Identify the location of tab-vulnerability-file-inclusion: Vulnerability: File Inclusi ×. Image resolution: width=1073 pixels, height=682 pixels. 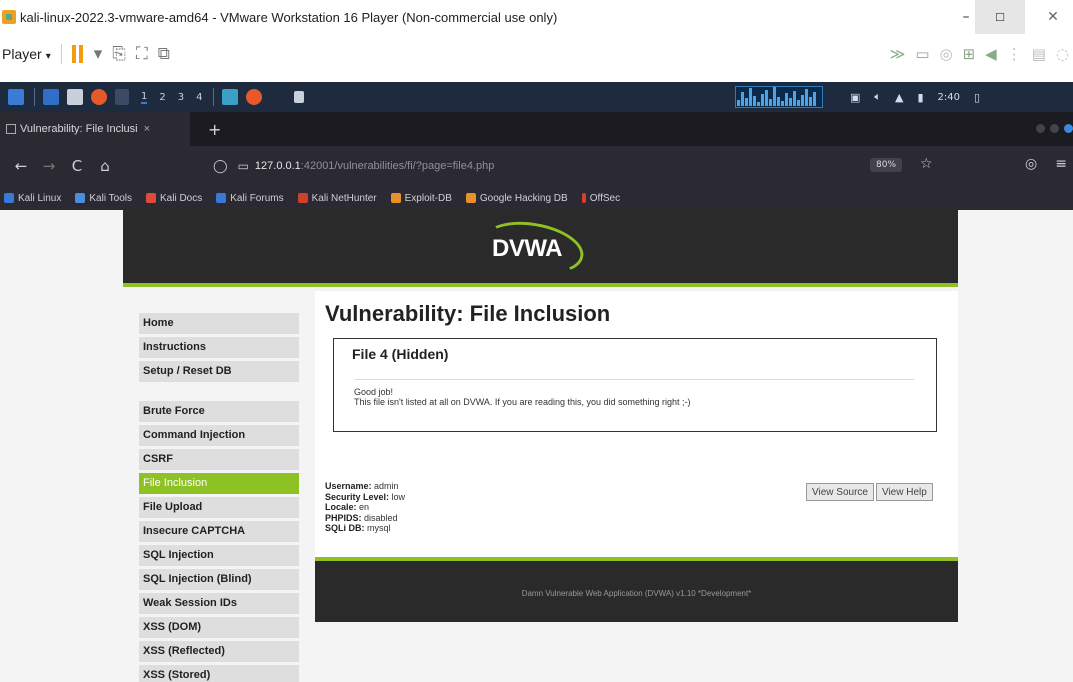
(95, 129).